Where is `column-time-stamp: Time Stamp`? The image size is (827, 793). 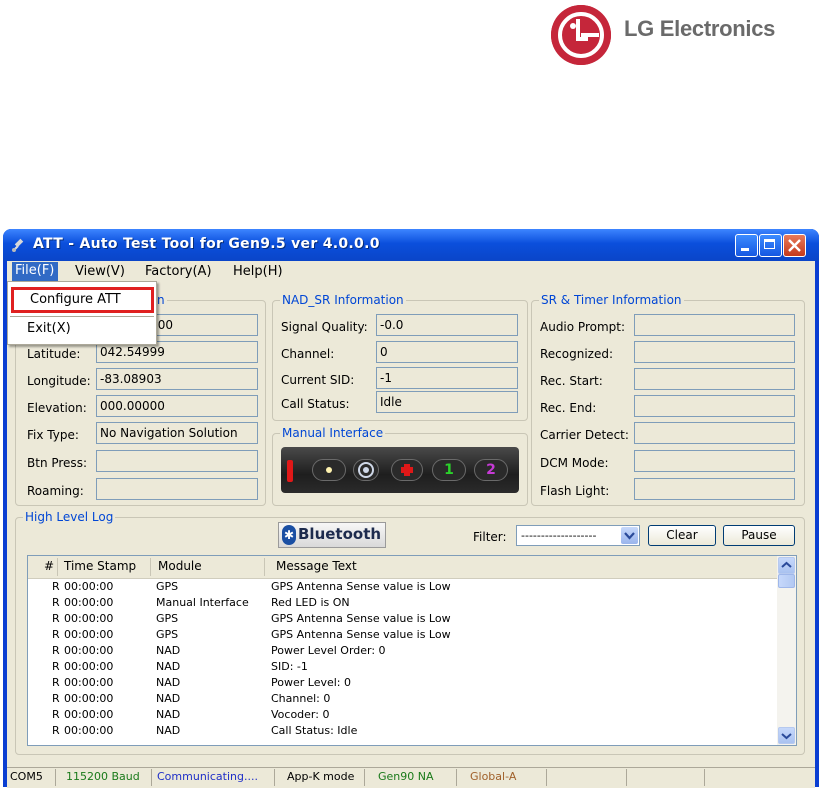
column-time-stamp: Time Stamp is located at coordinates (100, 566).